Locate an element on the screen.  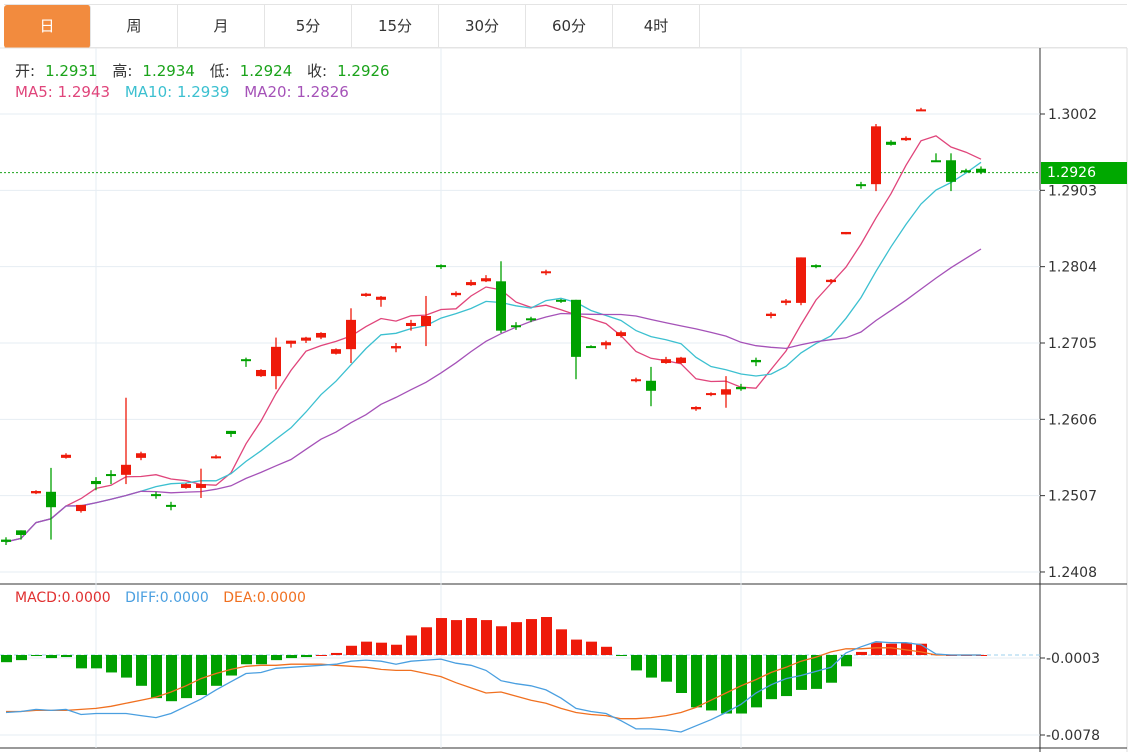
ma-legend: MA5: 1.2943 MA10: 1.2939 MA20: 1.2826 is located at coordinates (187, 92).